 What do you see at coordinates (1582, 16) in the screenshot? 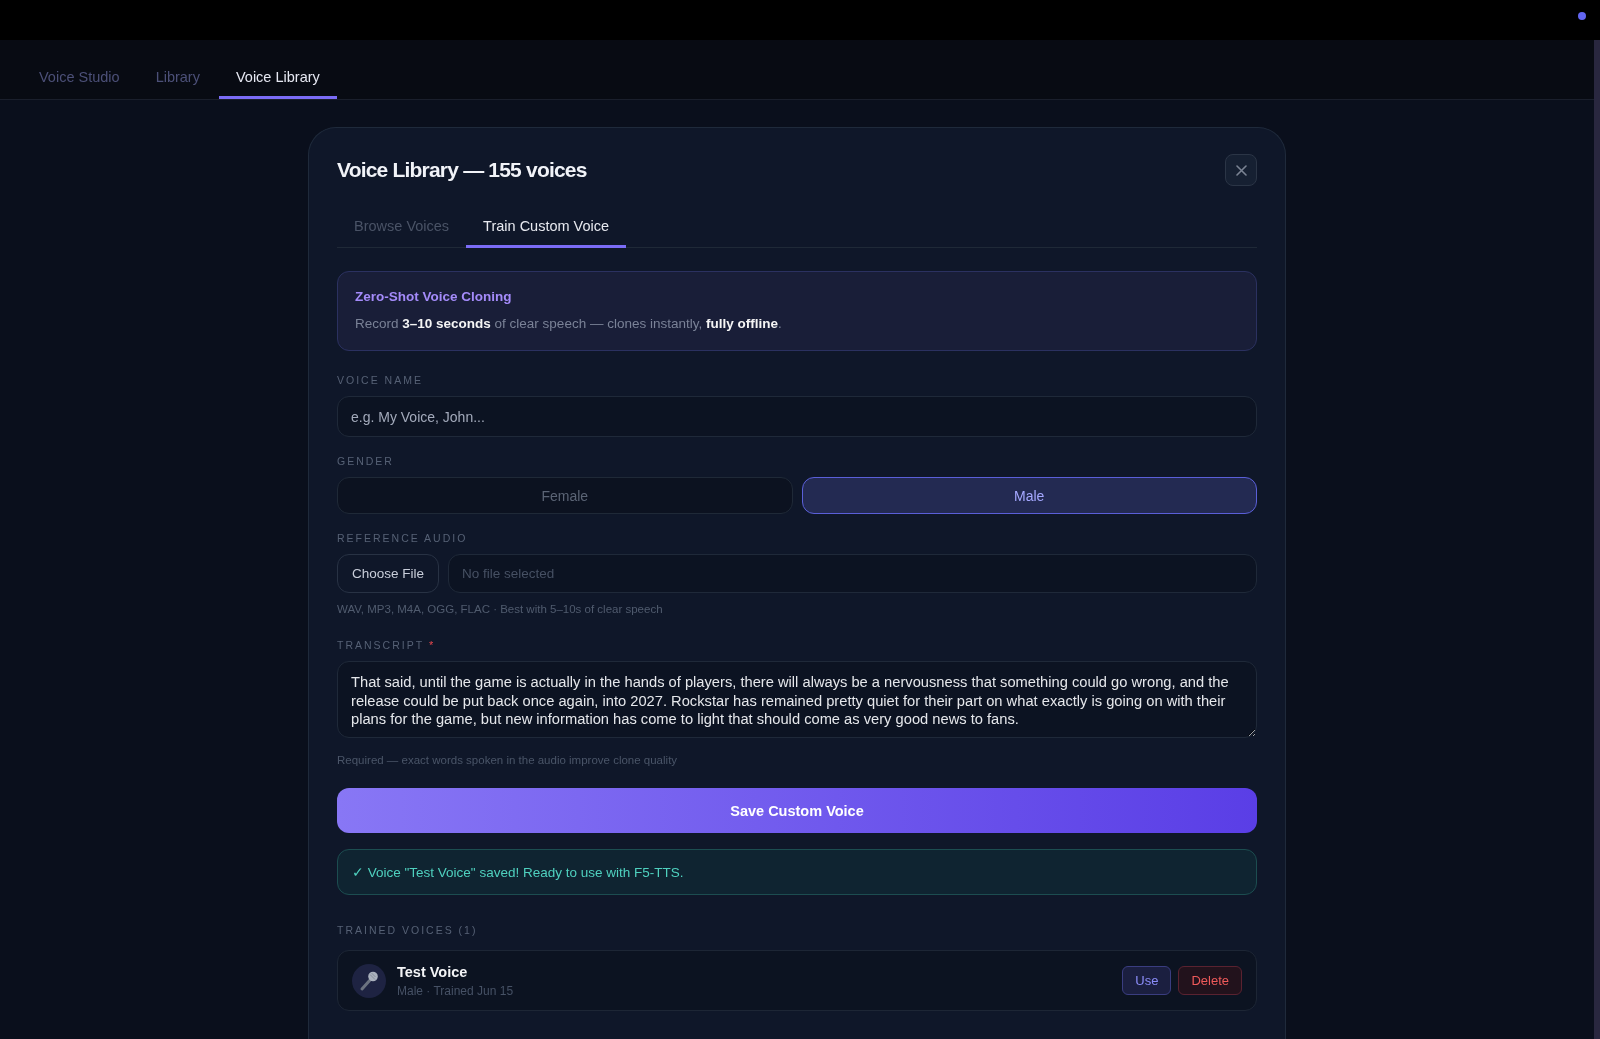
I see `status-dot-icon` at bounding box center [1582, 16].